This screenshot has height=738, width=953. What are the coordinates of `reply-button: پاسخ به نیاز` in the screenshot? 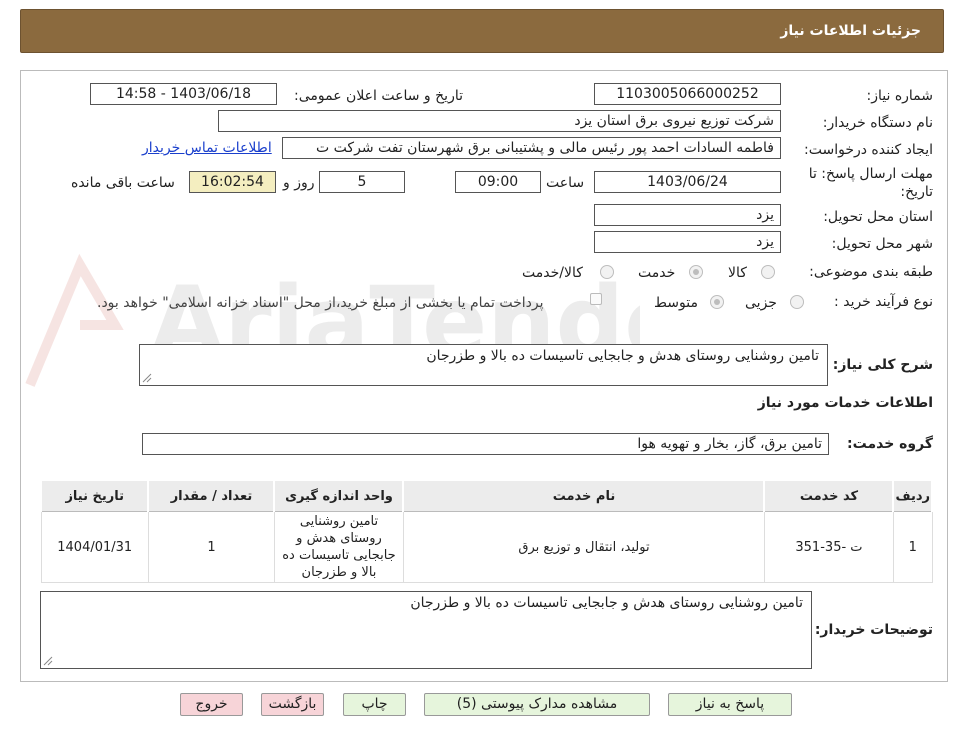 It's located at (730, 704).